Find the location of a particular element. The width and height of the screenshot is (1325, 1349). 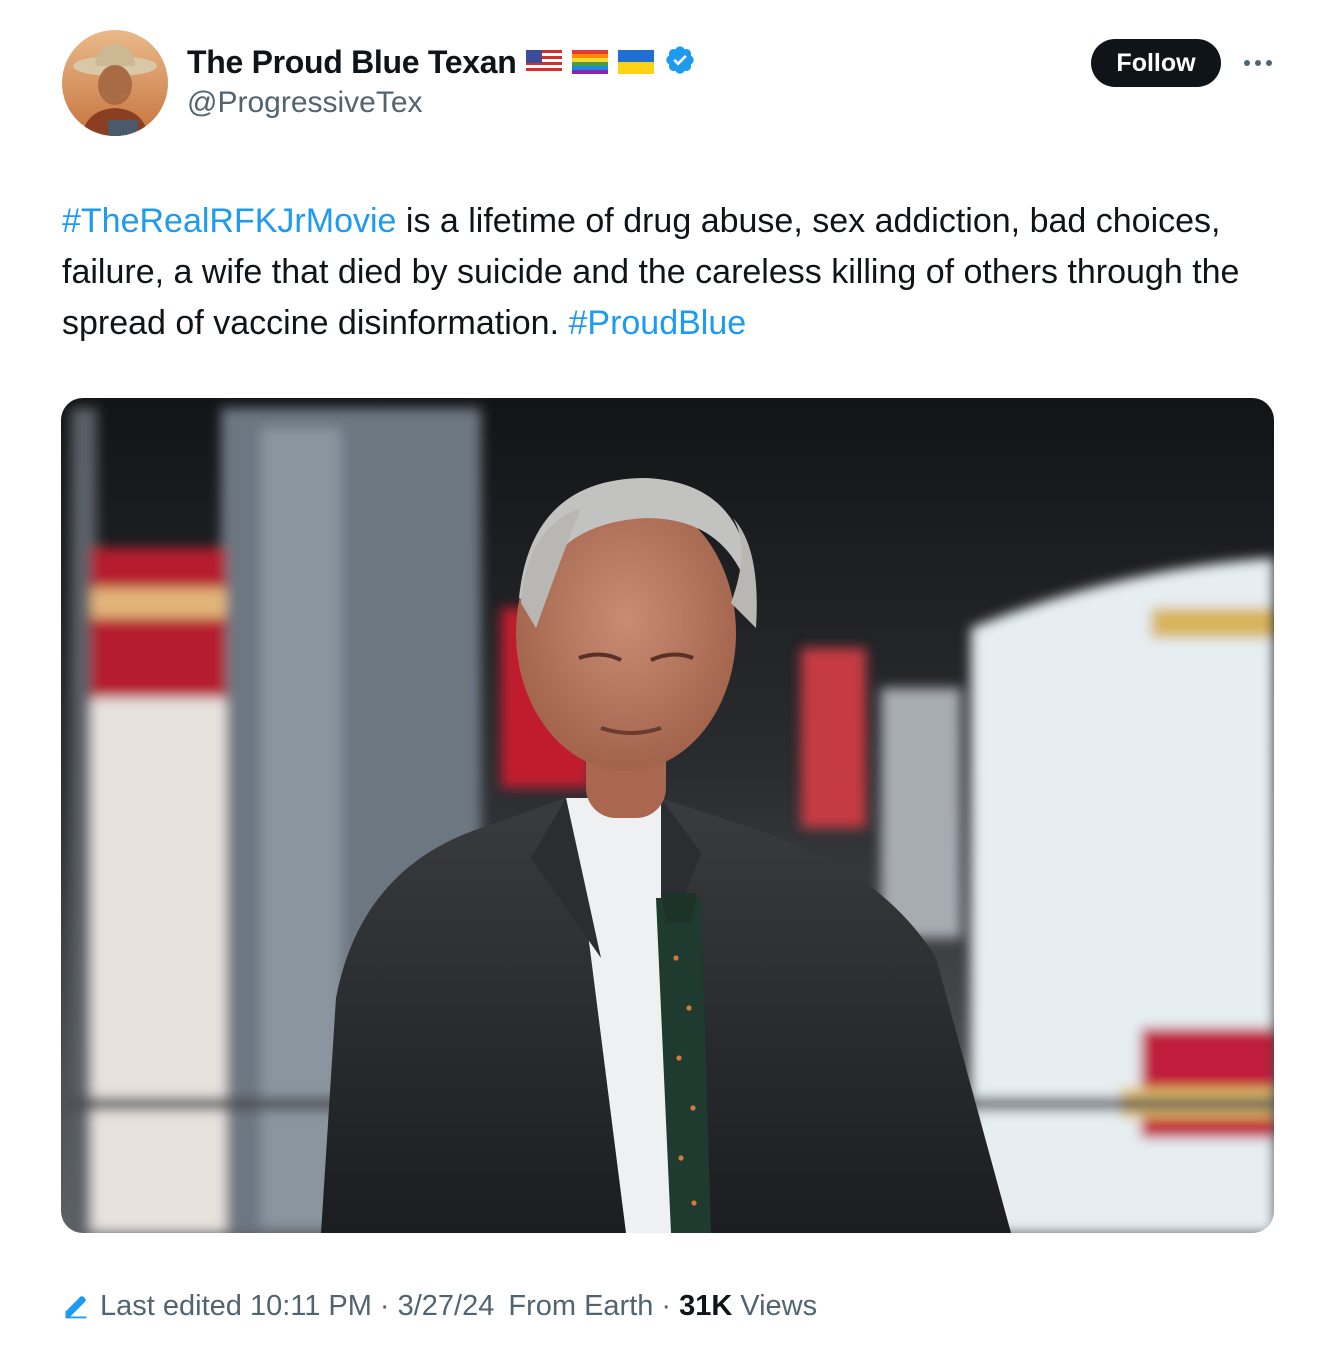

follow-button: Follow is located at coordinates (1156, 63).